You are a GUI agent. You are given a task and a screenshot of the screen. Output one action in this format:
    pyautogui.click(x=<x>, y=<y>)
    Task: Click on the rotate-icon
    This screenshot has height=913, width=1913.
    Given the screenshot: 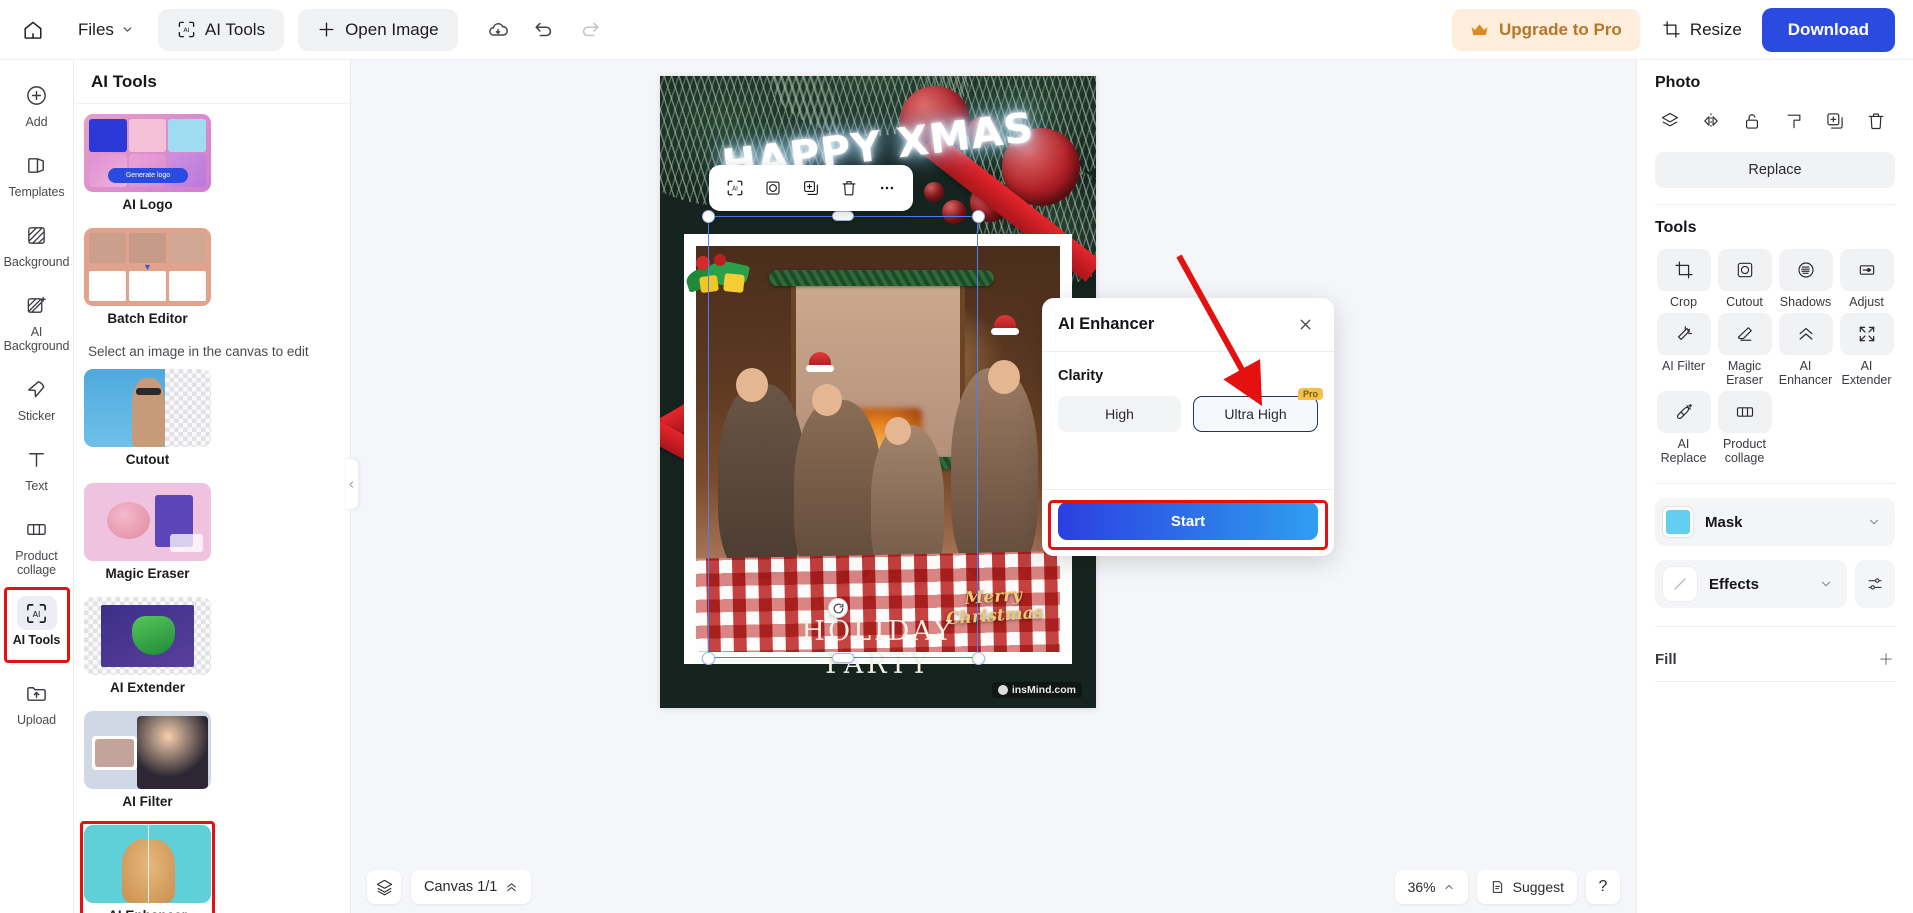 What is the action you would take?
    pyautogui.click(x=838, y=608)
    